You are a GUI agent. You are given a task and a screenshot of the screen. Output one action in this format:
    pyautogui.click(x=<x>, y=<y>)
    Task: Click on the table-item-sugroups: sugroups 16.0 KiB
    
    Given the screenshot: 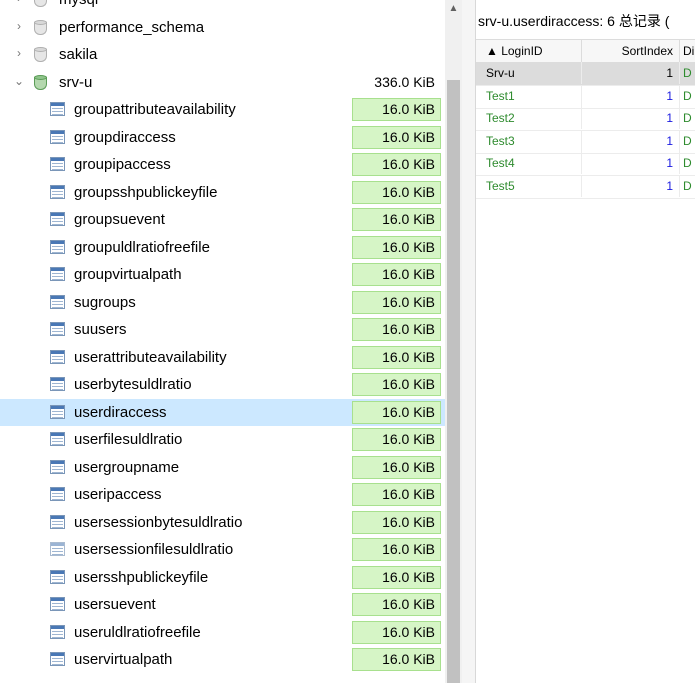 What is the action you would take?
    pyautogui.click(x=222, y=302)
    